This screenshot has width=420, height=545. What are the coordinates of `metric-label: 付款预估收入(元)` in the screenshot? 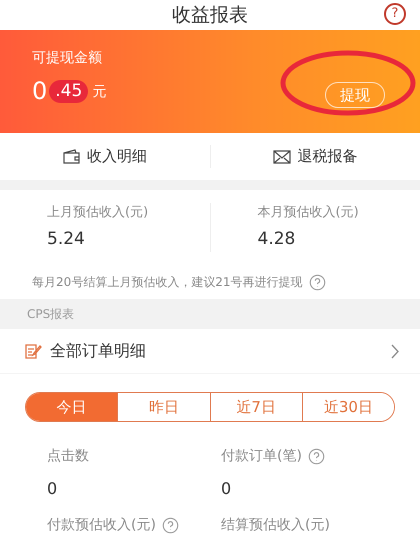 It's located at (101, 525).